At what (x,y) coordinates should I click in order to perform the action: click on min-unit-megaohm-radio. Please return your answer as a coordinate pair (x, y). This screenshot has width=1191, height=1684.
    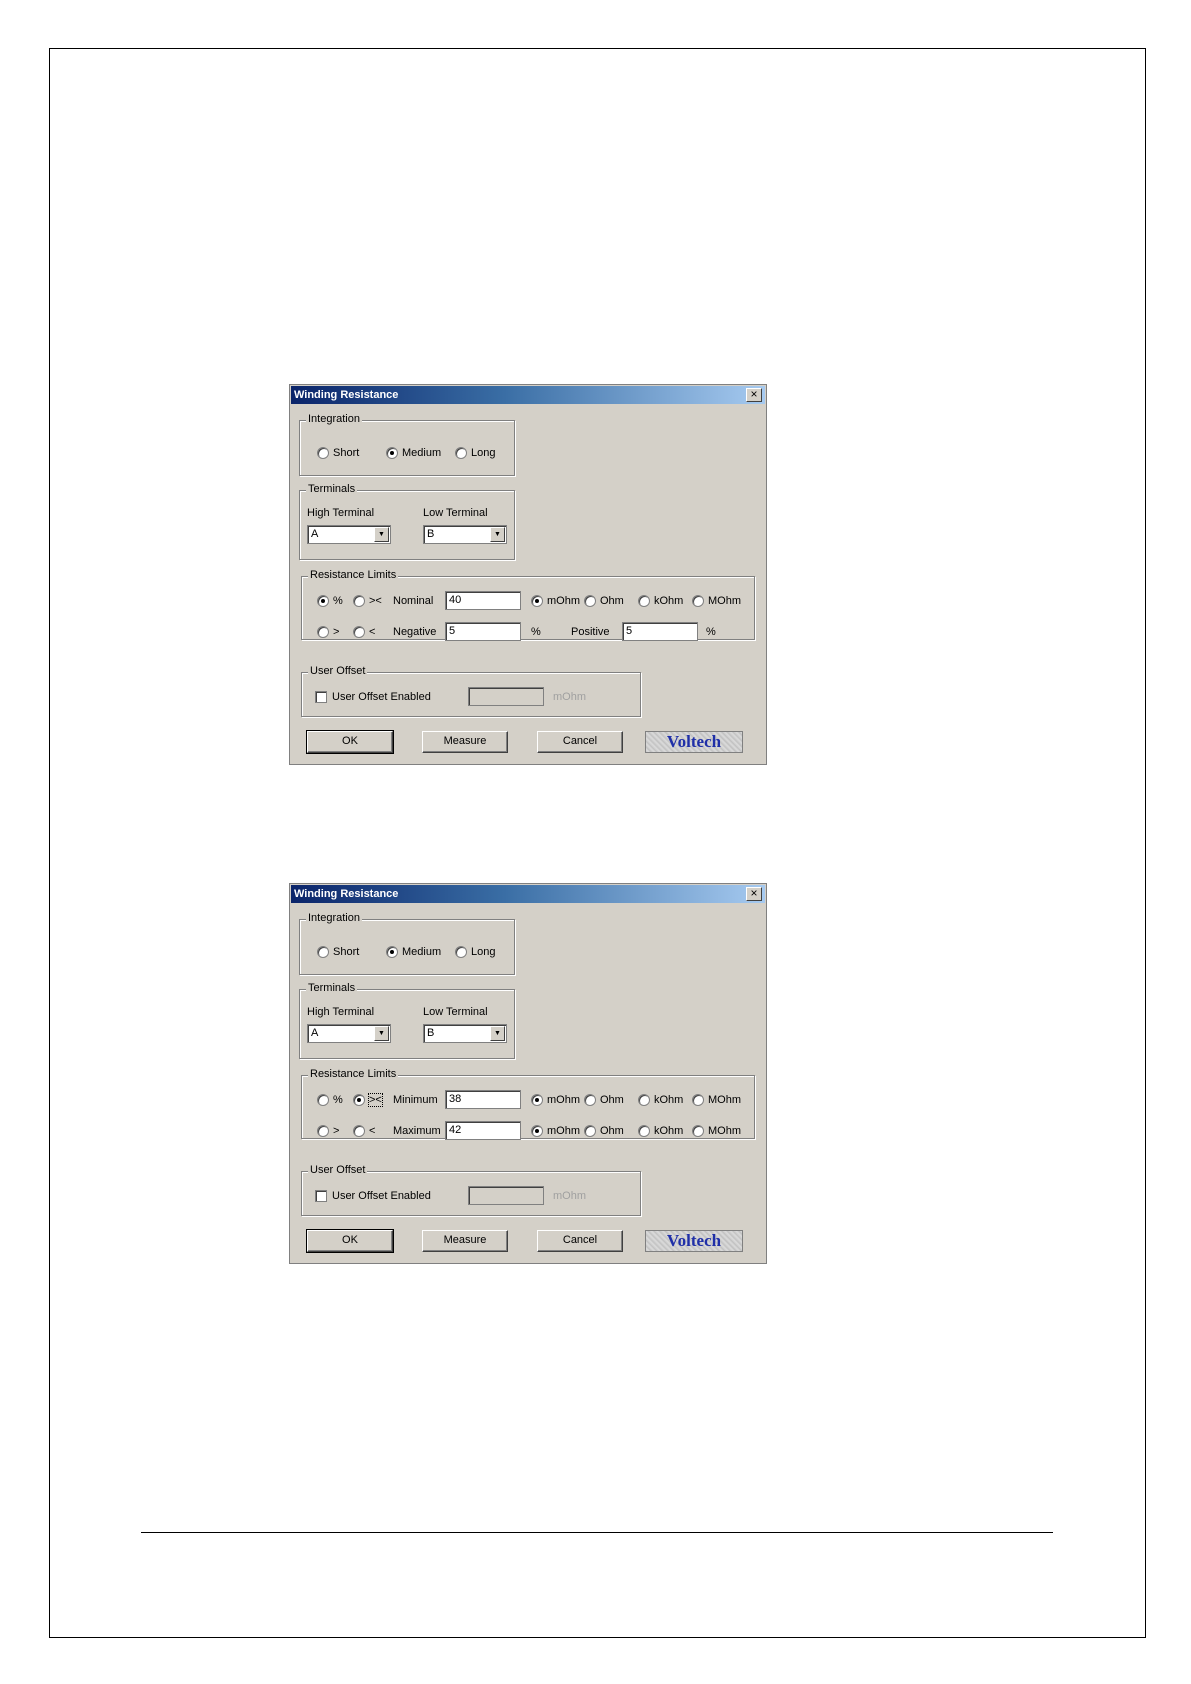
    Looking at the image, I should click on (698, 1100).